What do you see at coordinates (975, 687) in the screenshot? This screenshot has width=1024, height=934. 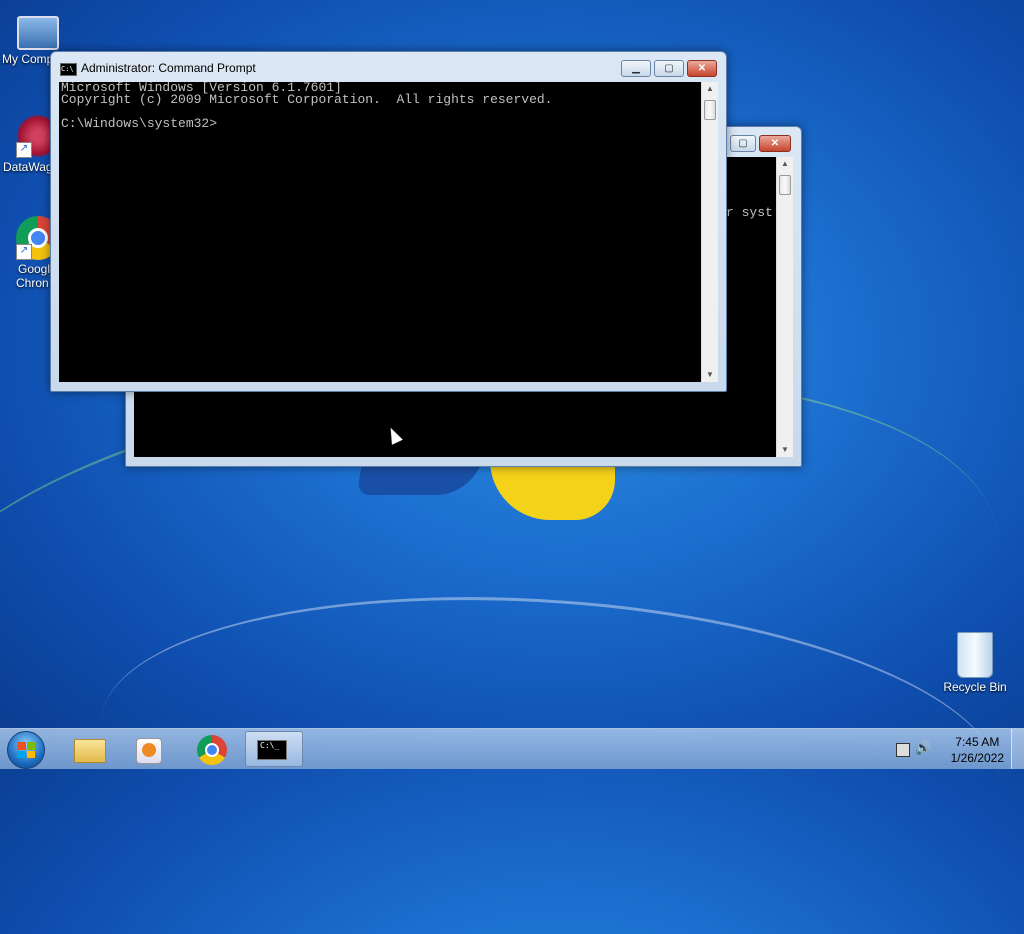 I see `desktop-icon-label: Recycle Bin` at bounding box center [975, 687].